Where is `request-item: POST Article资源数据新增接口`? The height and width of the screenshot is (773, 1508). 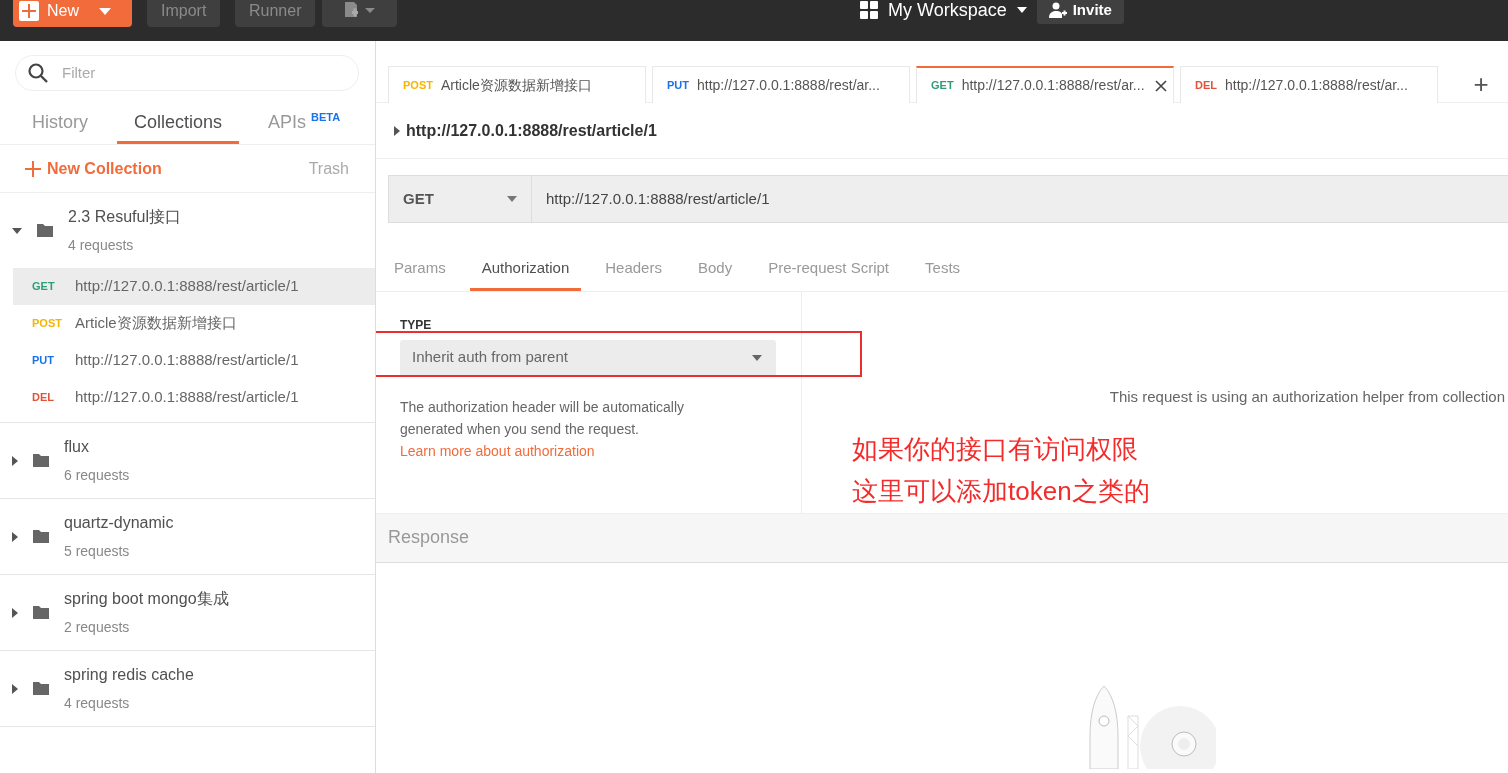
request-item: POST Article资源数据新增接口 is located at coordinates (194, 323).